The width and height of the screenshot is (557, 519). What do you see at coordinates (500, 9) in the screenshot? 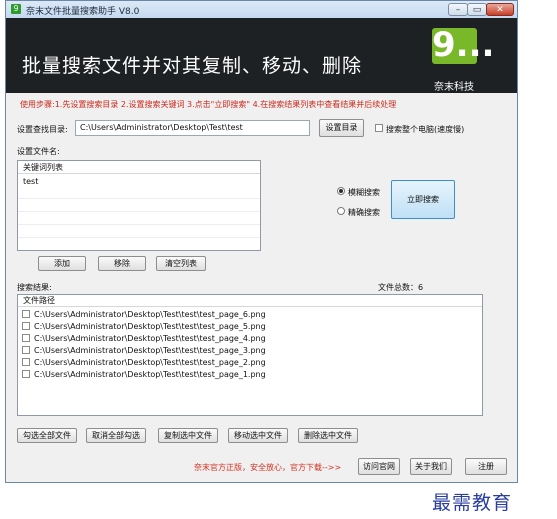
I see `close-icon: ✕` at bounding box center [500, 9].